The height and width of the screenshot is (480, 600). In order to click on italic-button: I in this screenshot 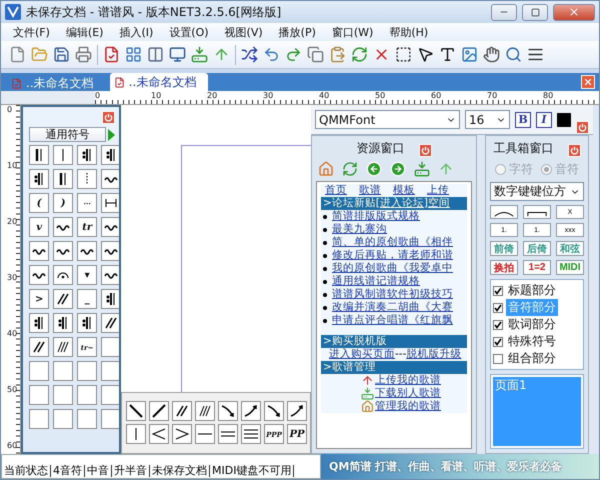, I will do `click(544, 120)`.